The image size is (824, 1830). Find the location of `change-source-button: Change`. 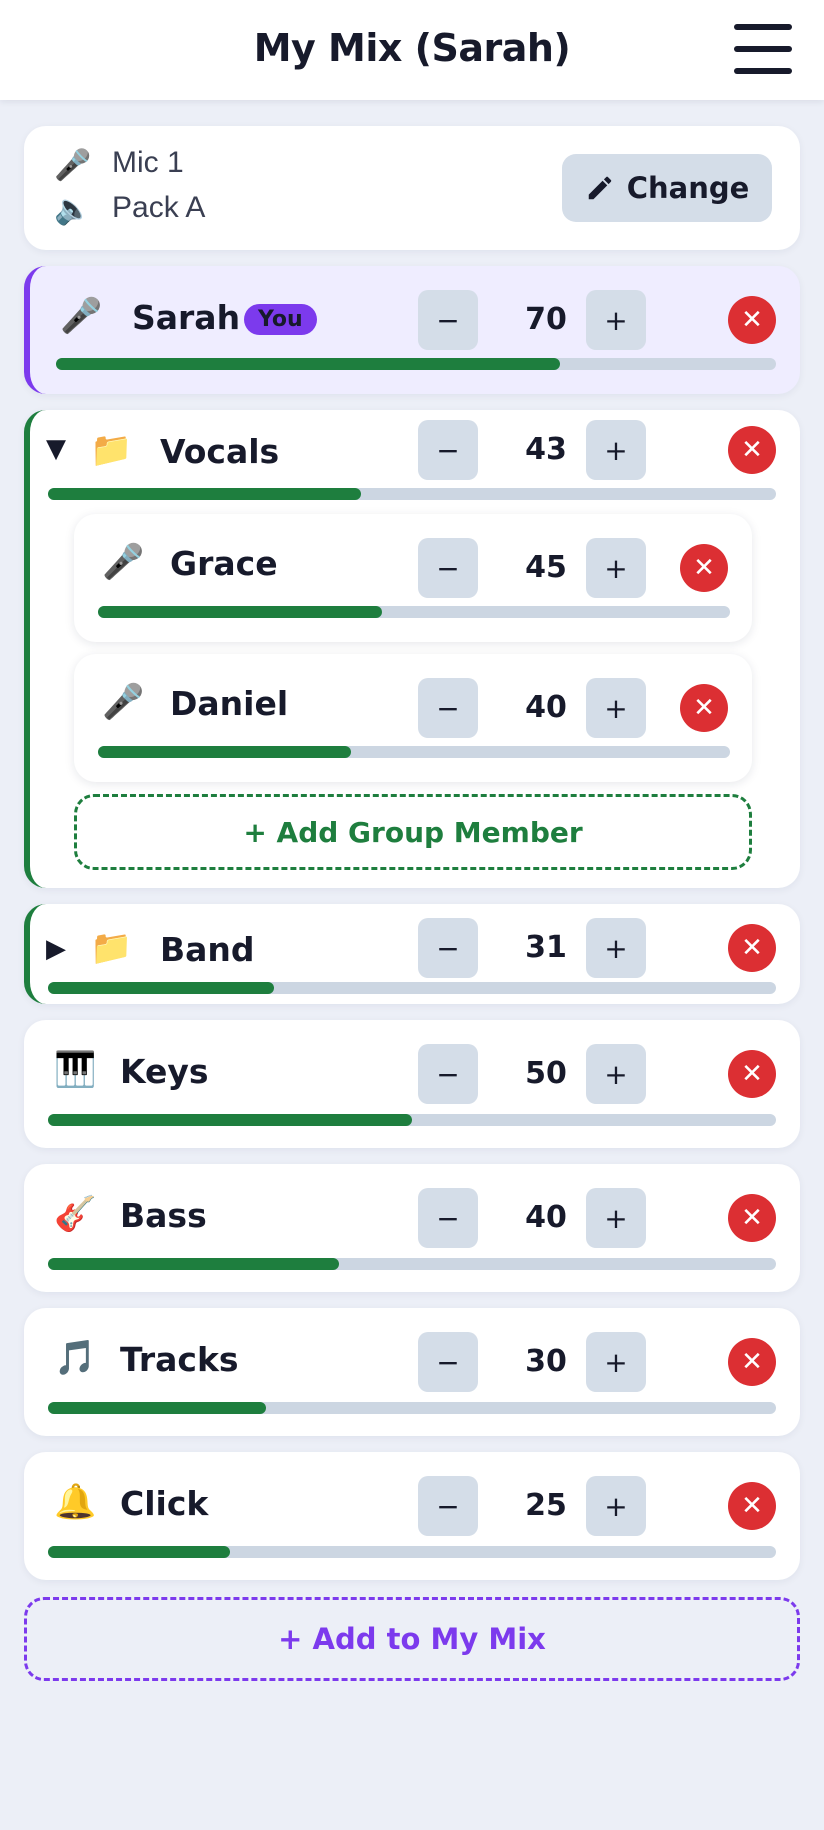

change-source-button: Change is located at coordinates (667, 188).